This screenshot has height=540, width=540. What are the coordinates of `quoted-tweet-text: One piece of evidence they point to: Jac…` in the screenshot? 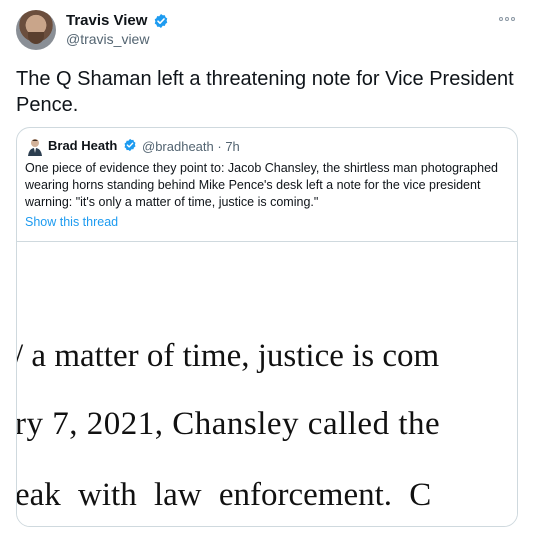 It's located at (261, 185).